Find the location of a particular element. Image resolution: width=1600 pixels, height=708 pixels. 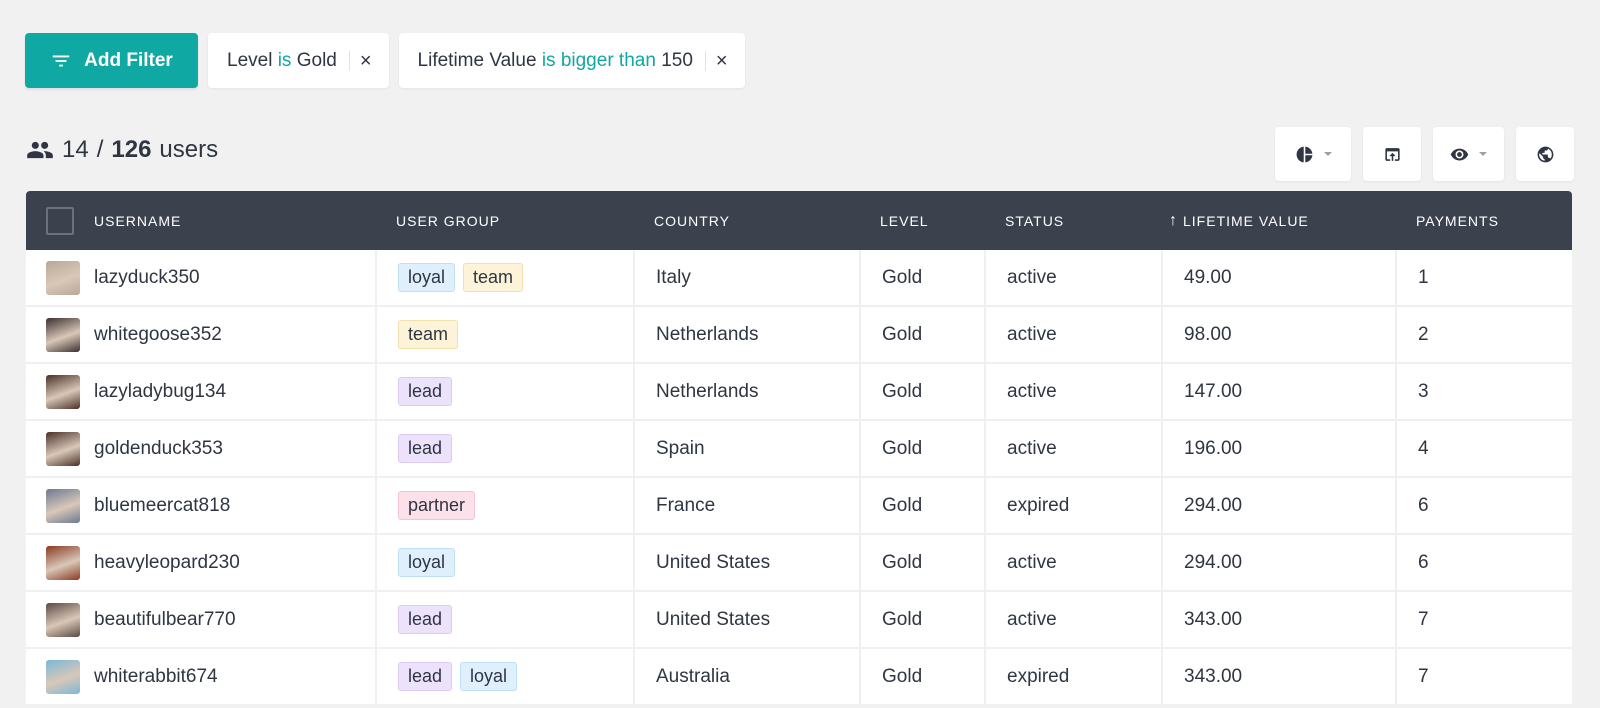

country: France is located at coordinates (686, 505).